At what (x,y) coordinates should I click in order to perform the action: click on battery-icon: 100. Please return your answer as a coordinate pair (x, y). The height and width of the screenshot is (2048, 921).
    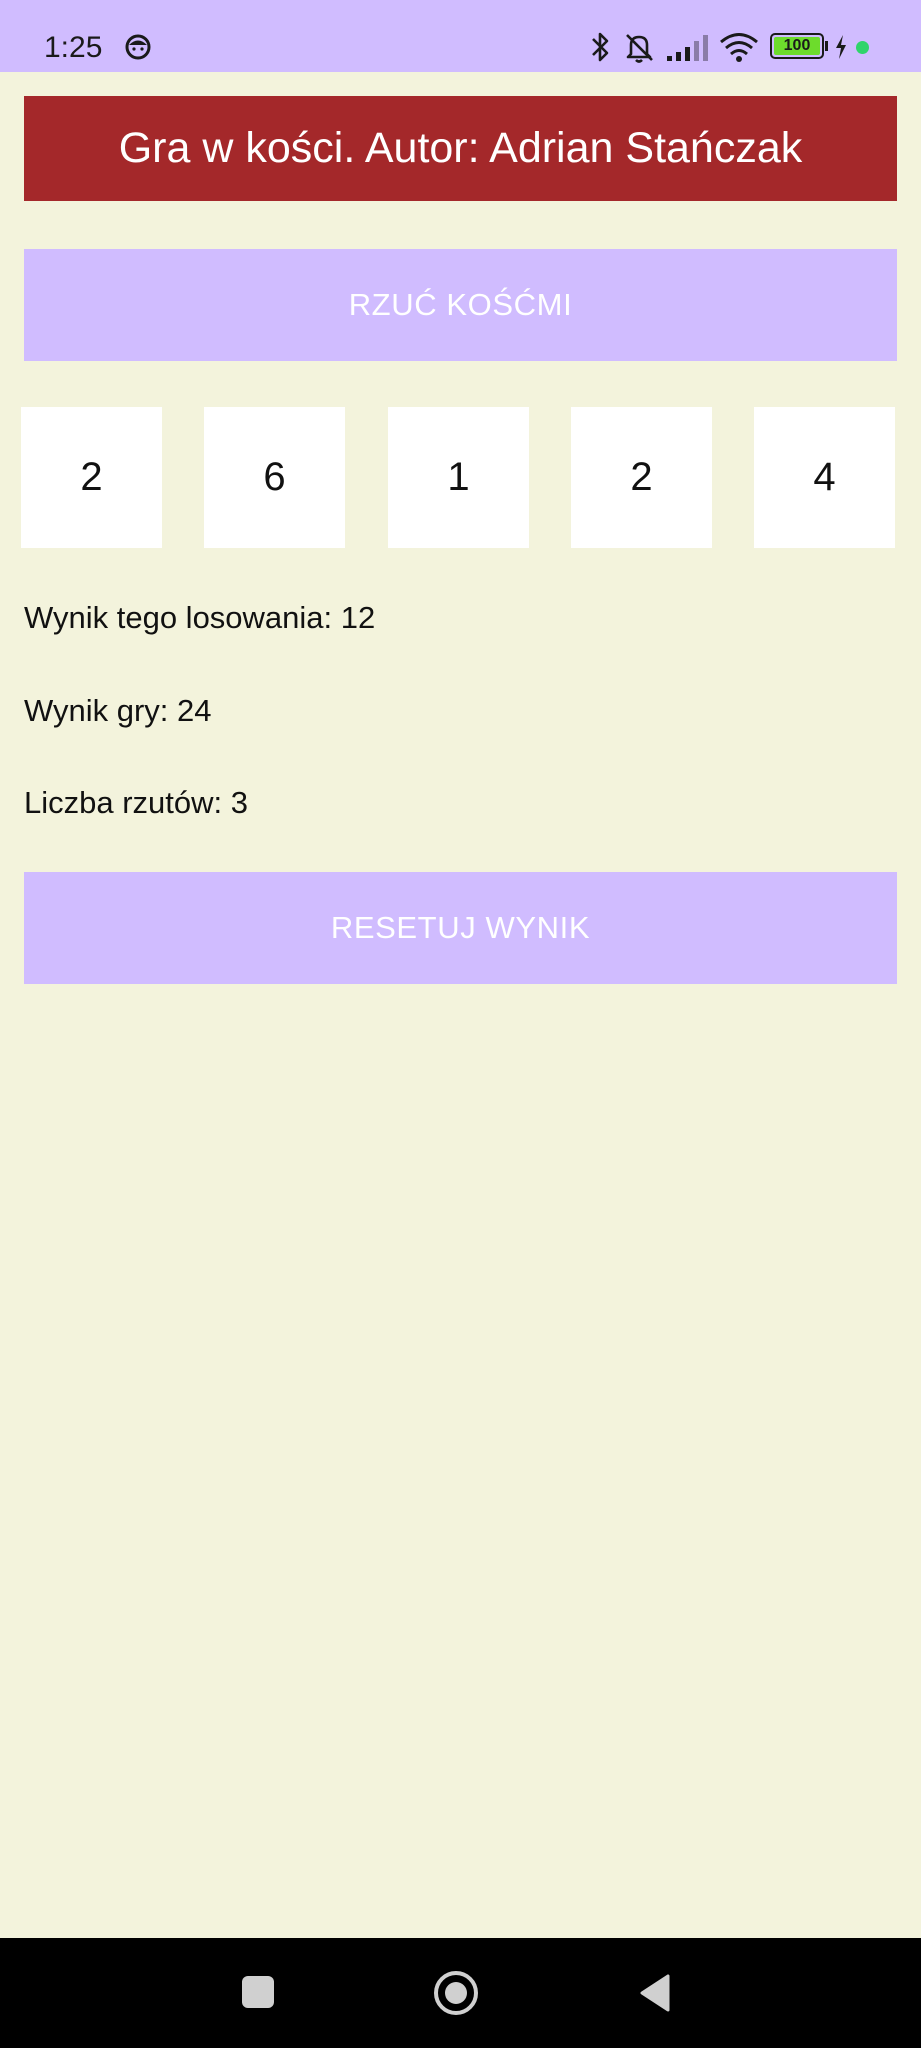
    Looking at the image, I should click on (797, 46).